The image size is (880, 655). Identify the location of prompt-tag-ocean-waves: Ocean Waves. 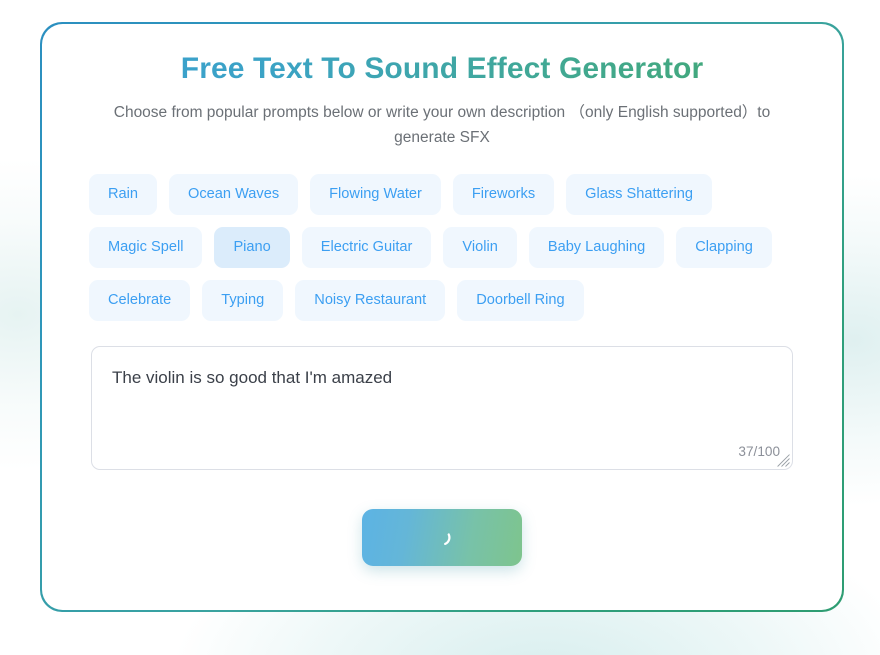
(234, 194).